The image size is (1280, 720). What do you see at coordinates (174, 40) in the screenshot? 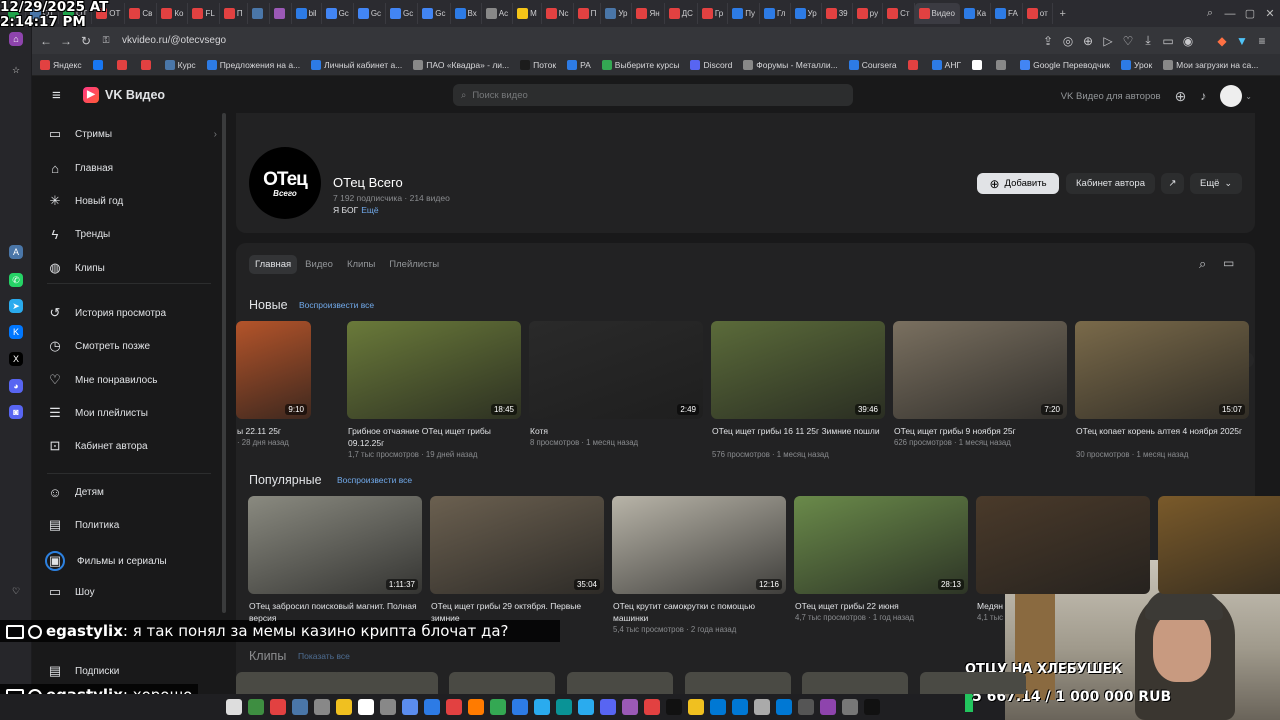
I see `url-field: vkvideo.ru/@otecvsego` at bounding box center [174, 40].